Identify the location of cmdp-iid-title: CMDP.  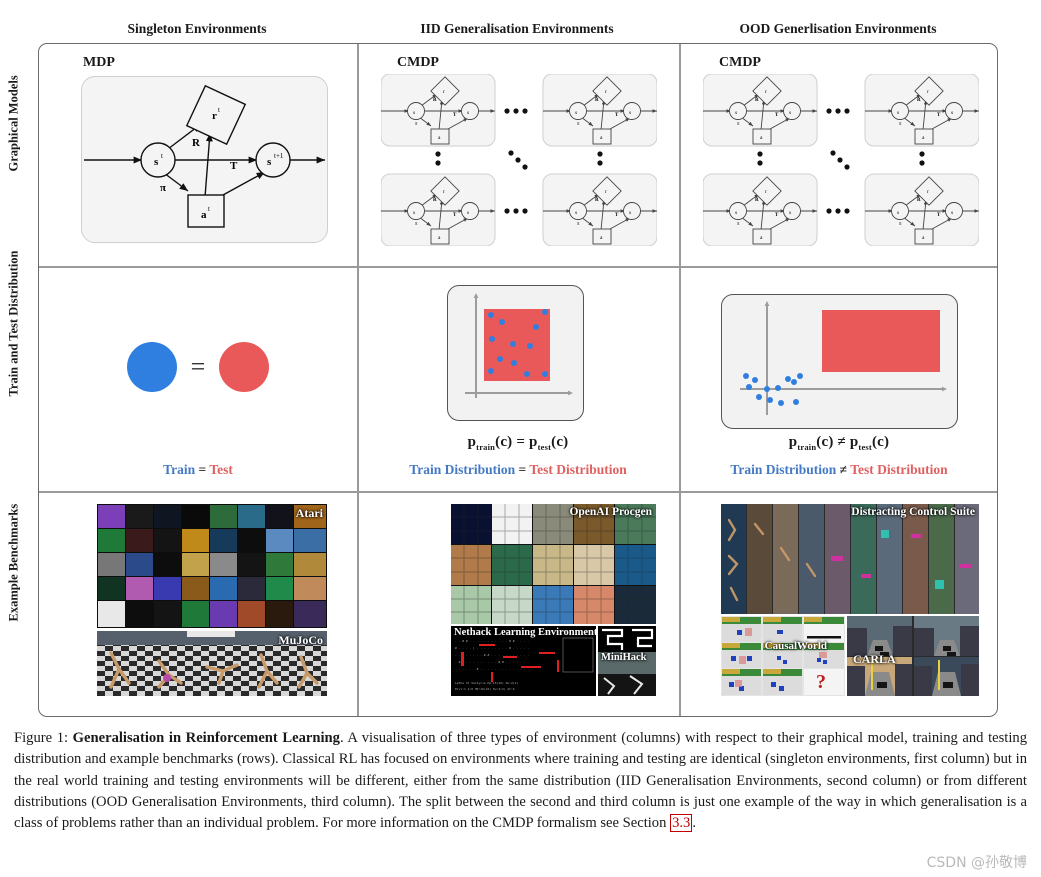
(418, 62).